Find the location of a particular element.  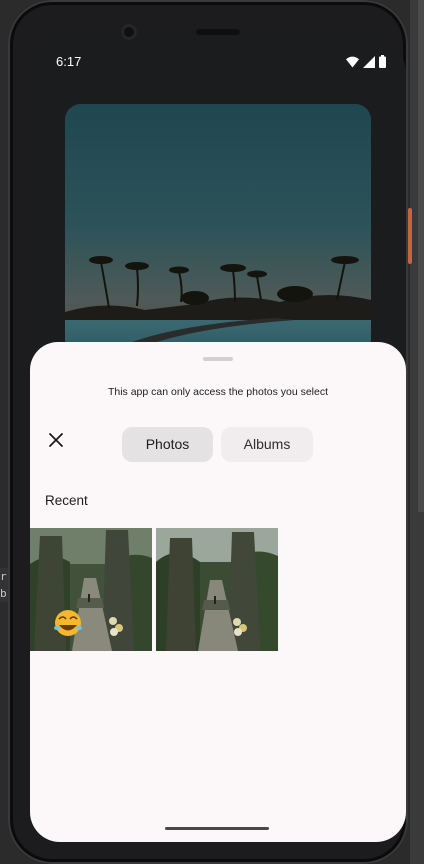

signal-icon is located at coordinates (369, 64).